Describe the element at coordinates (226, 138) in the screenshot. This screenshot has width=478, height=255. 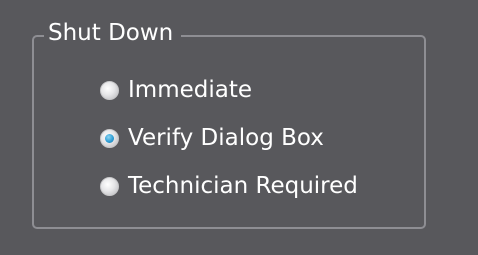
I see `radio-option-label: Verify Dialog Box` at that location.